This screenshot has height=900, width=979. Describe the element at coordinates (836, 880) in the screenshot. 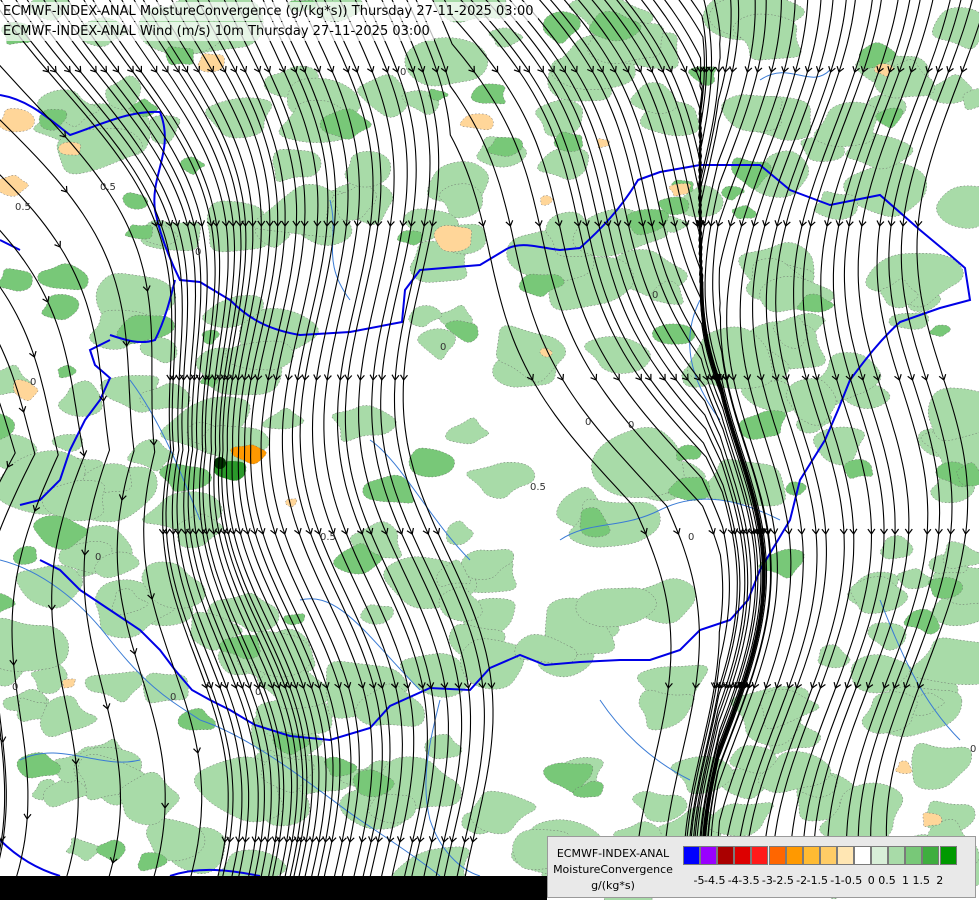

I see `legend-tick-label: -1` at that location.